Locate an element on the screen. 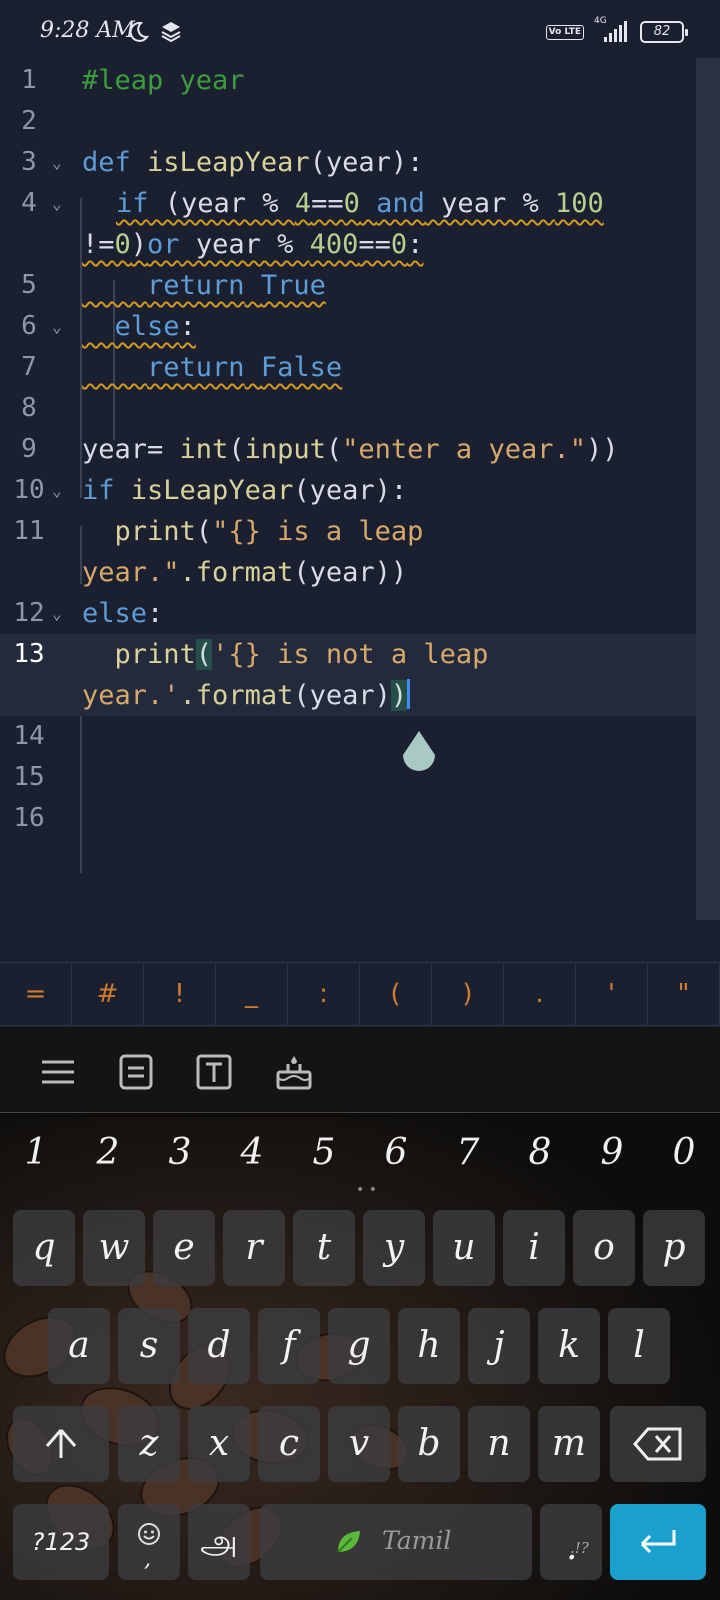 Image resolution: width=720 pixels, height=1600 pixels. key-number: 0 is located at coordinates (684, 1153).